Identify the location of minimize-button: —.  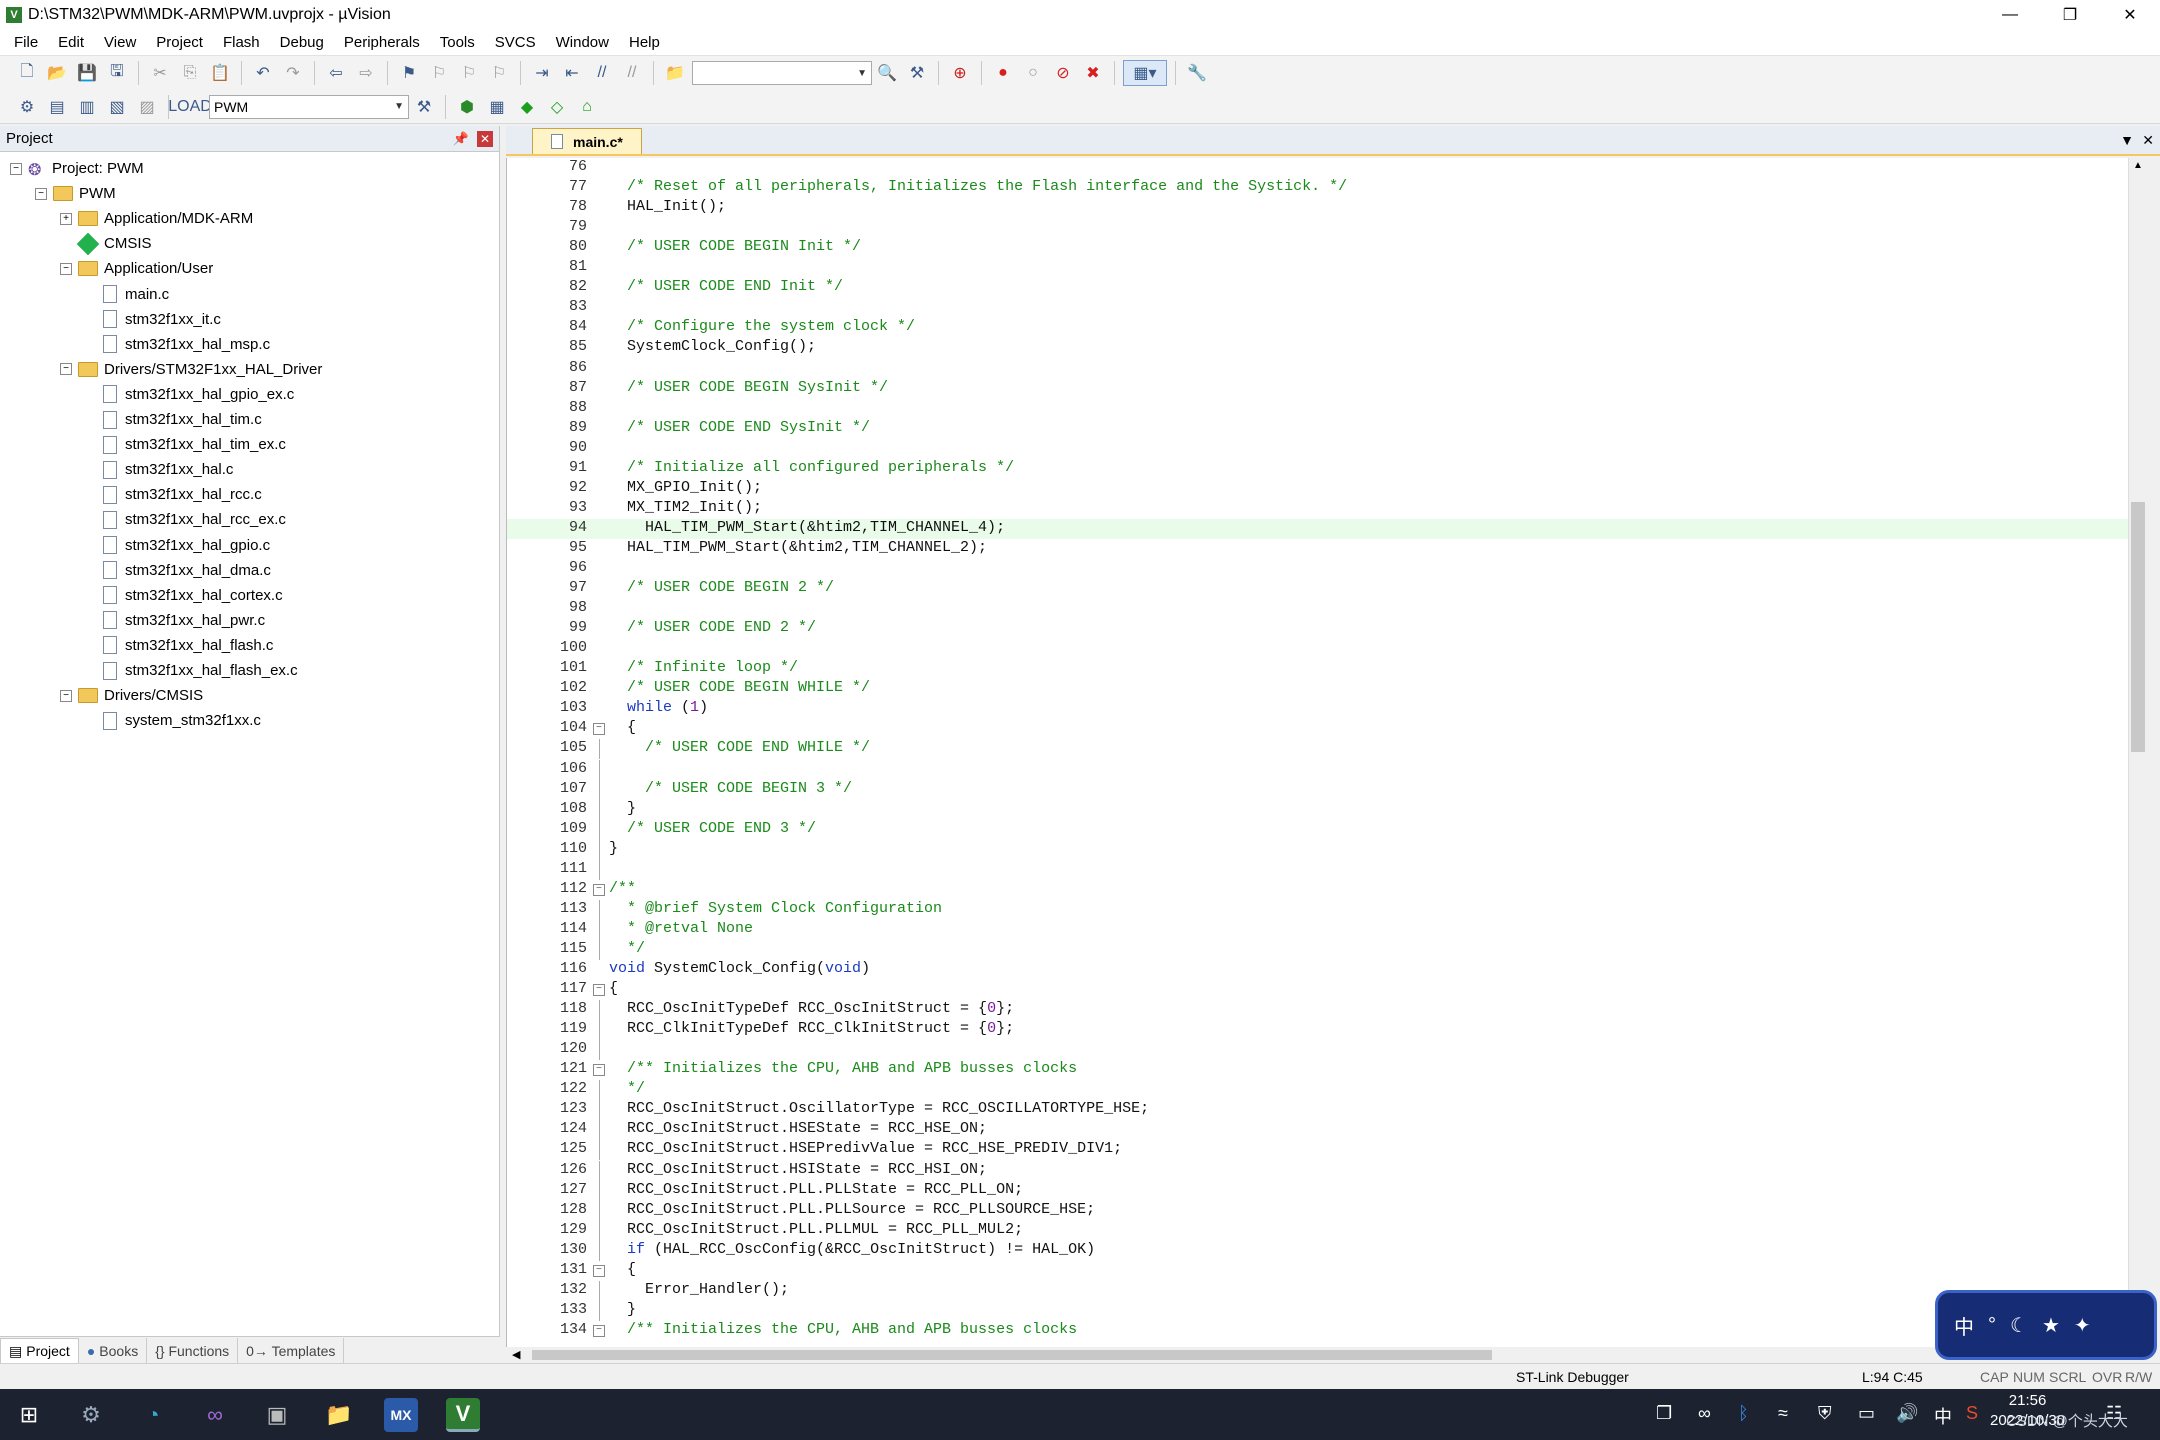
(2010, 15).